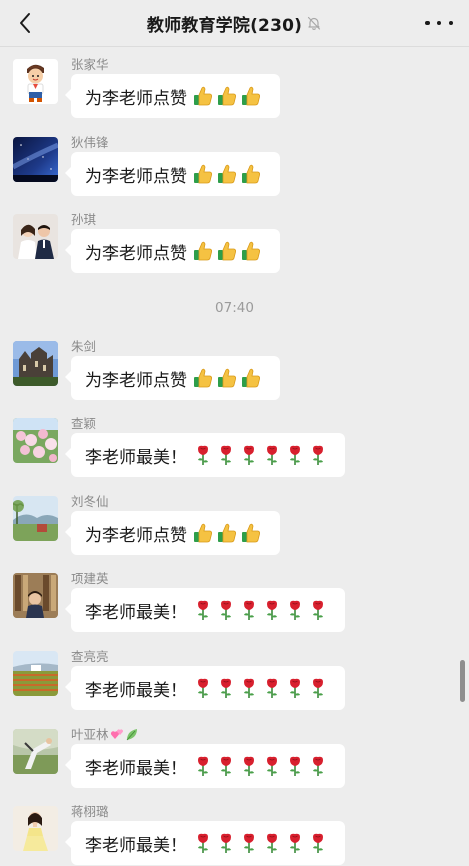 Image resolution: width=469 pixels, height=866 pixels. I want to click on chat-title: 教师教育学院(230), so click(224, 25).